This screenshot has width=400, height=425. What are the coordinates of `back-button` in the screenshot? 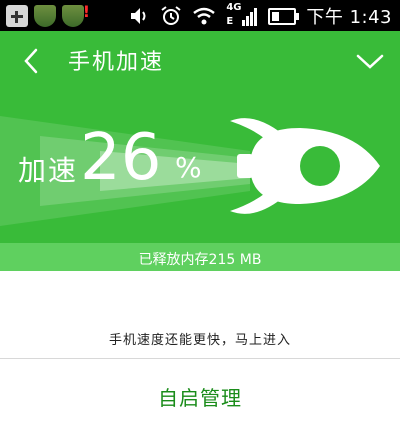 It's located at (32, 61).